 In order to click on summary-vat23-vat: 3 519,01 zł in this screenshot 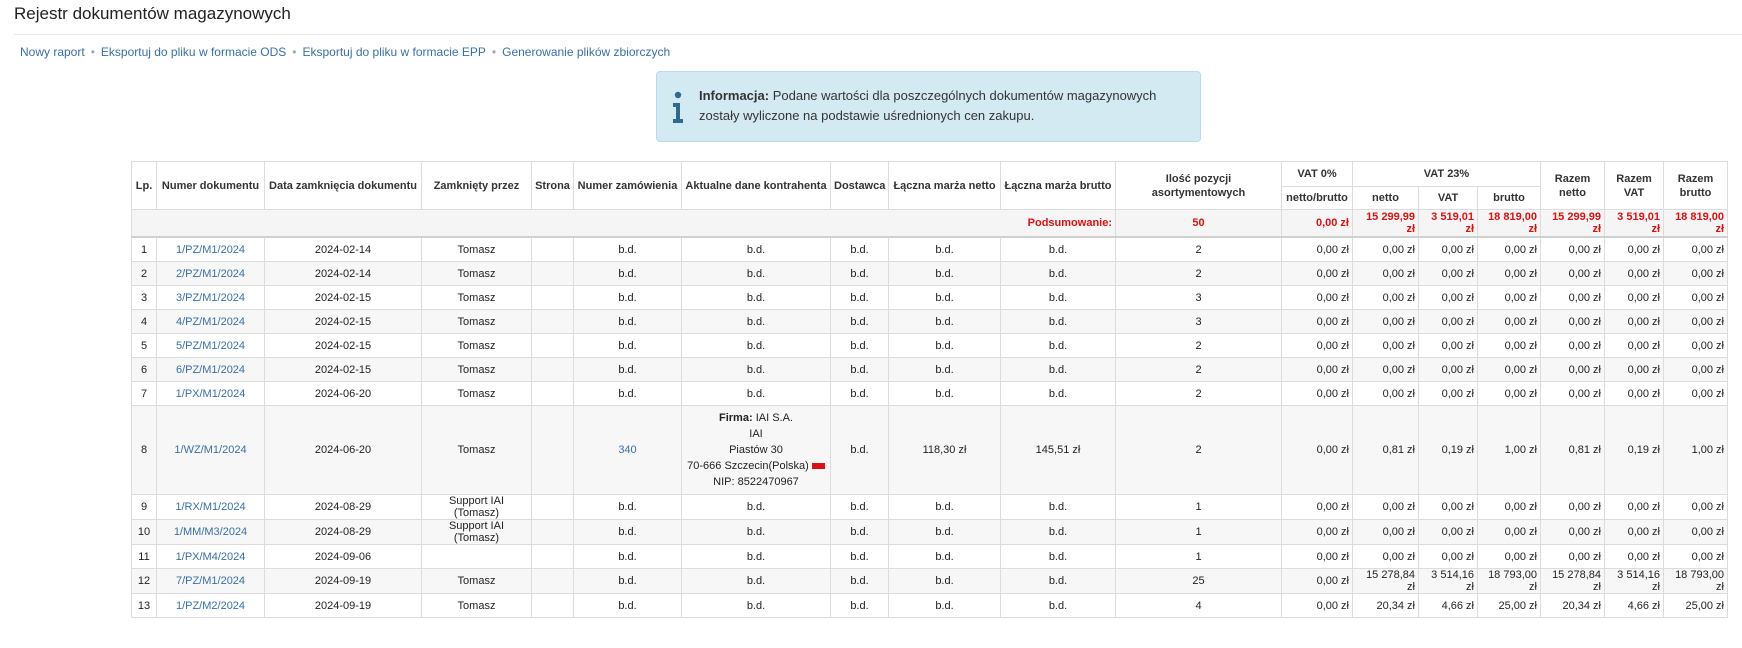, I will do `click(1448, 223)`.